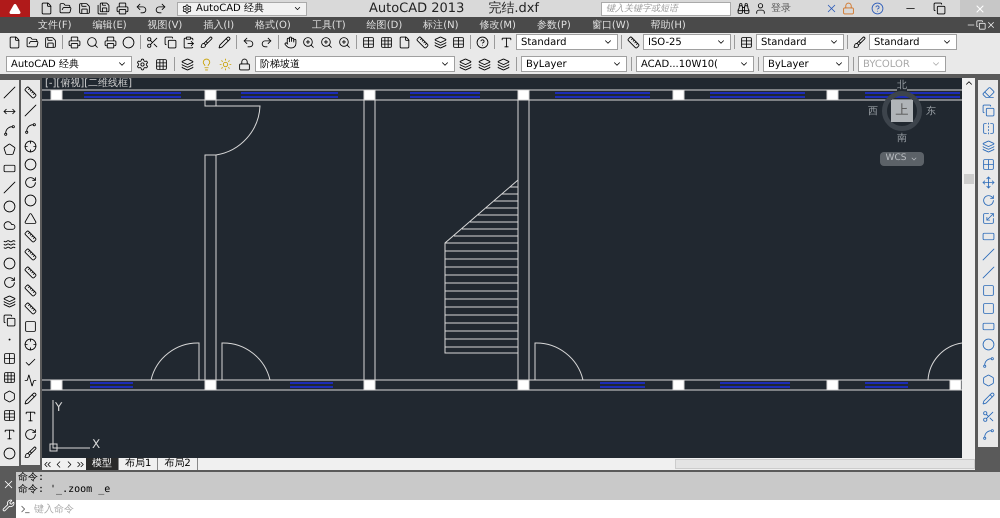 The width and height of the screenshot is (1000, 518). Describe the element at coordinates (8, 505) in the screenshot. I see `wrench-icon` at that location.